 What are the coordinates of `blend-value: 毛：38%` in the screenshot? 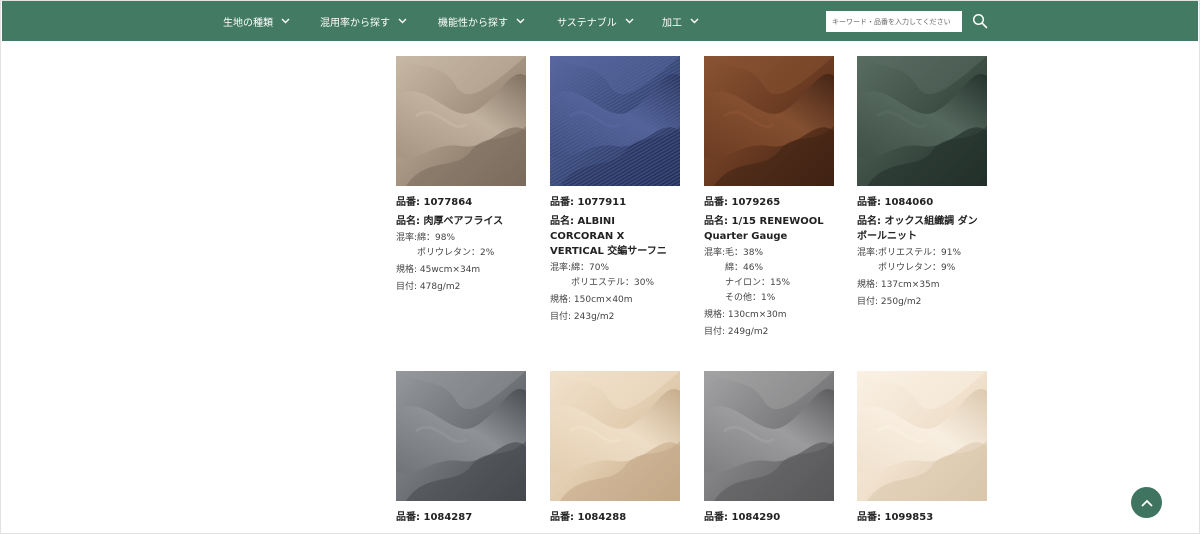 It's located at (744, 253).